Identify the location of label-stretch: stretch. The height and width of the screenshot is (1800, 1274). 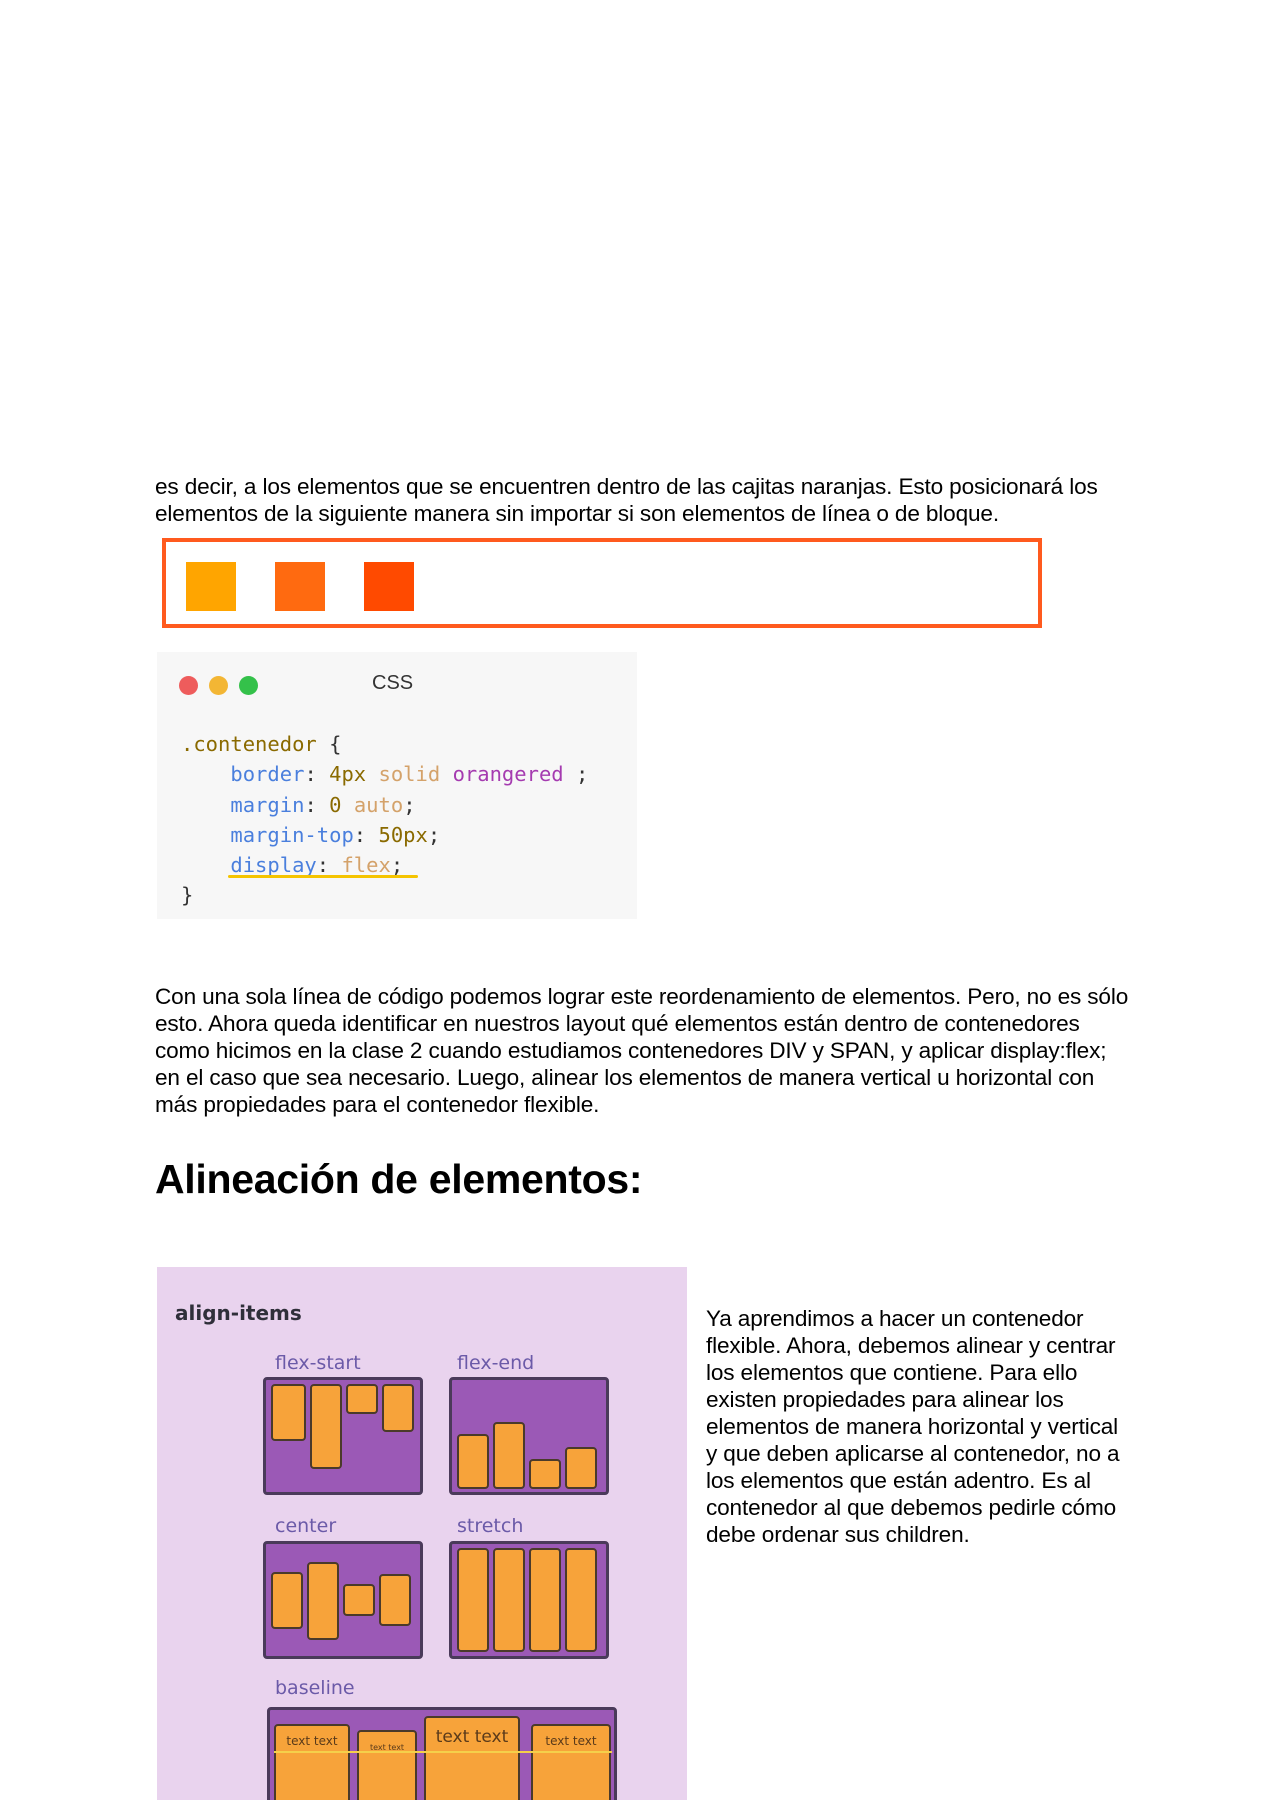
(490, 1526).